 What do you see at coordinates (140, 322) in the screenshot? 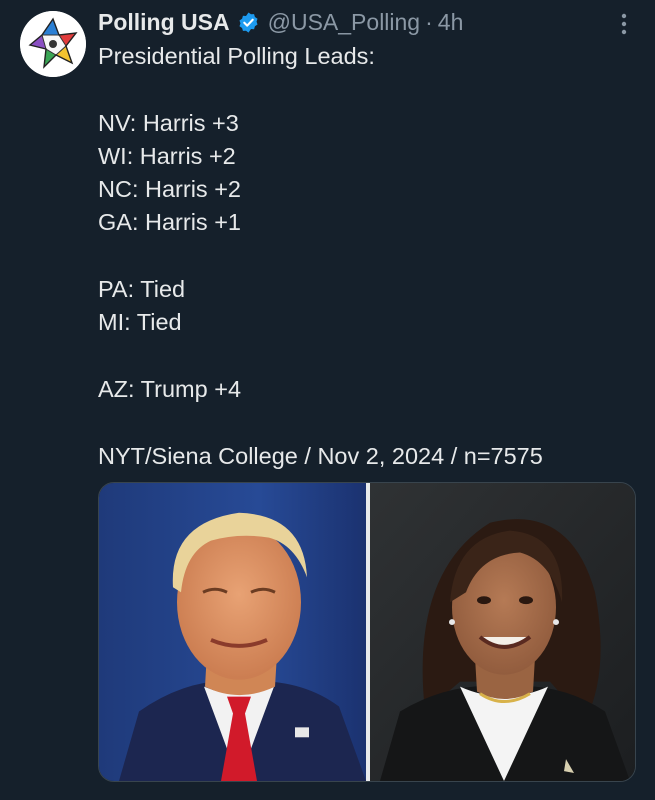
I see `tweet-line: MI: Tied` at bounding box center [140, 322].